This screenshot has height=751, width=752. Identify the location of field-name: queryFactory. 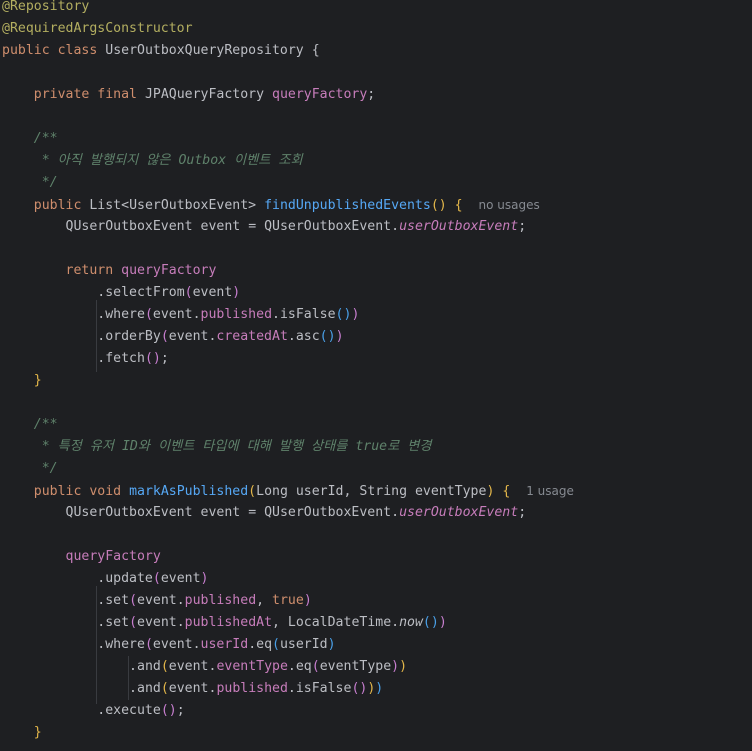
(320, 94).